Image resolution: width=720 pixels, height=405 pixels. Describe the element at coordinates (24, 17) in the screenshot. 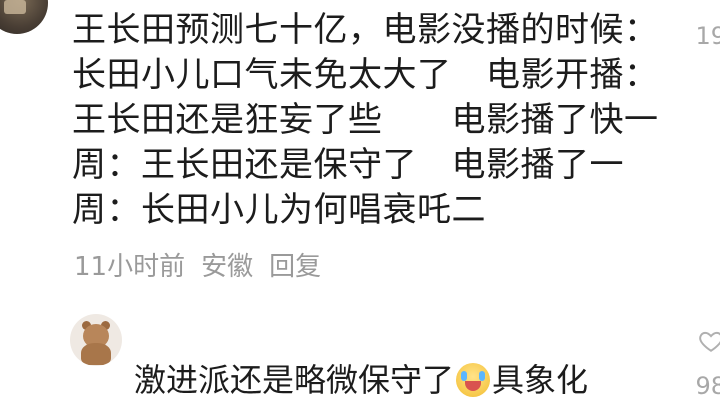

I see `commenter-avatar` at that location.